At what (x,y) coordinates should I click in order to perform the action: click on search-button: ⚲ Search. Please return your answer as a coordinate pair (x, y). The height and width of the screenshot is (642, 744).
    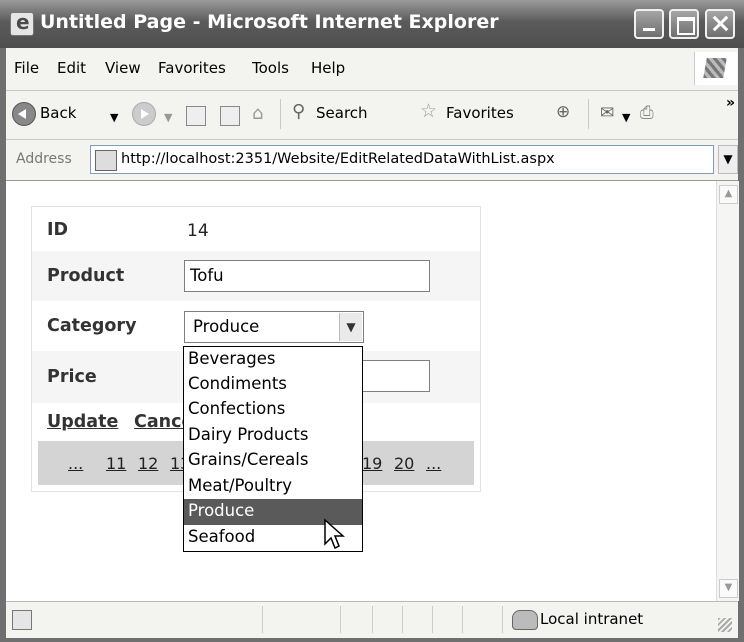
    Looking at the image, I should click on (354, 114).